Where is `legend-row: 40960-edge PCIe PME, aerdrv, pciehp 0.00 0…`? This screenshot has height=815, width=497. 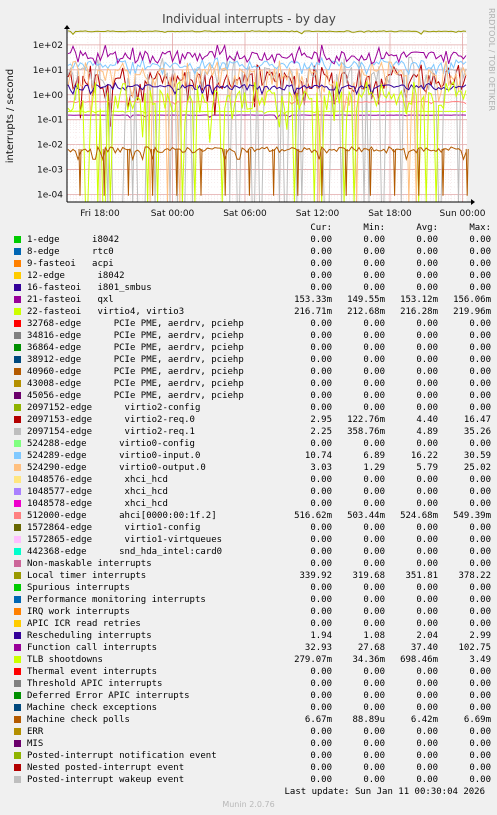 legend-row: 40960-edge PCIe PME, aerdrv, pciehp 0.00 0… is located at coordinates (252, 372).